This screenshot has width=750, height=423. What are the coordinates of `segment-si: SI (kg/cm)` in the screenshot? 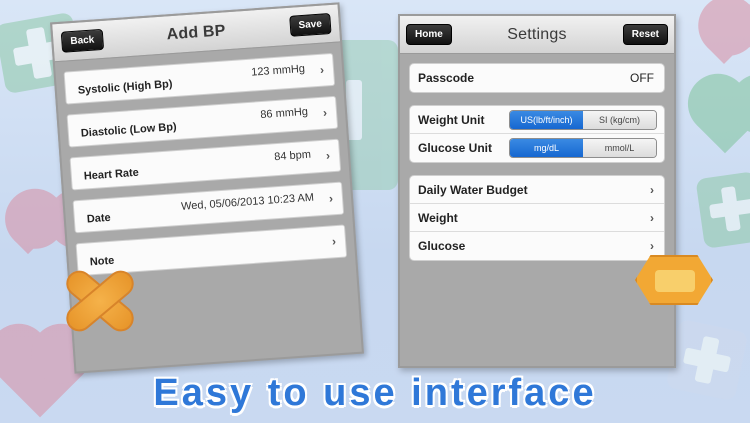 It's located at (619, 120).